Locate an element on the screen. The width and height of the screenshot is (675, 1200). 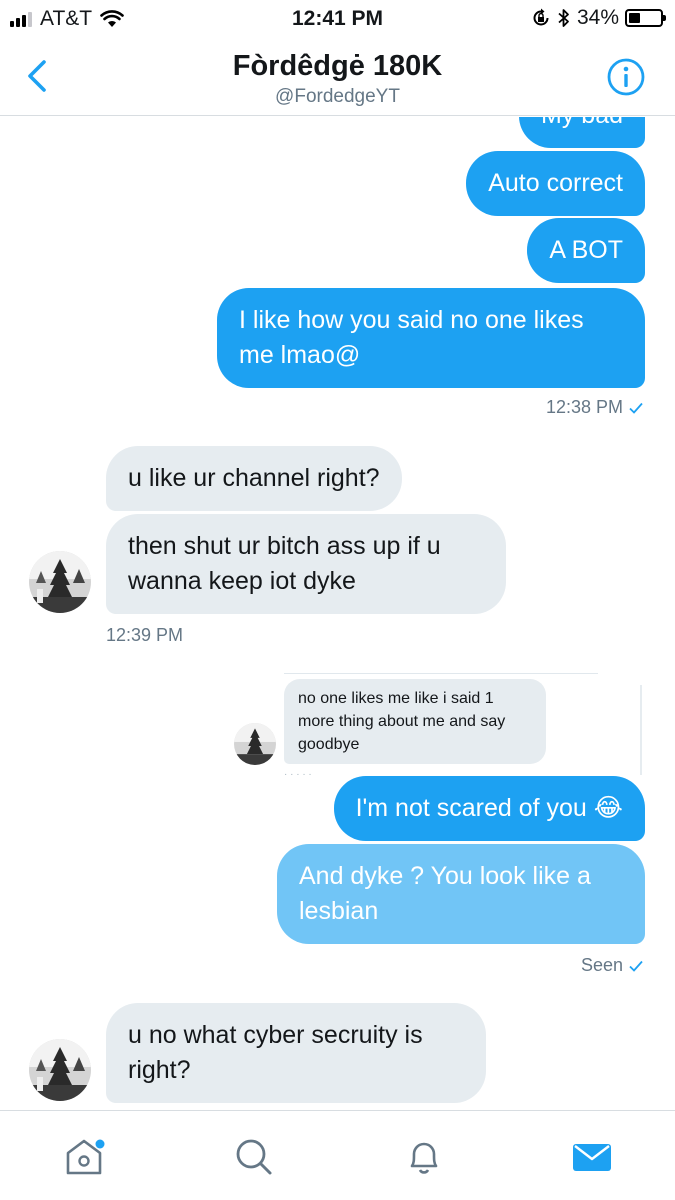
status-bar: AT&T 12:41 PM 34% is located at coordinates (337, 19).